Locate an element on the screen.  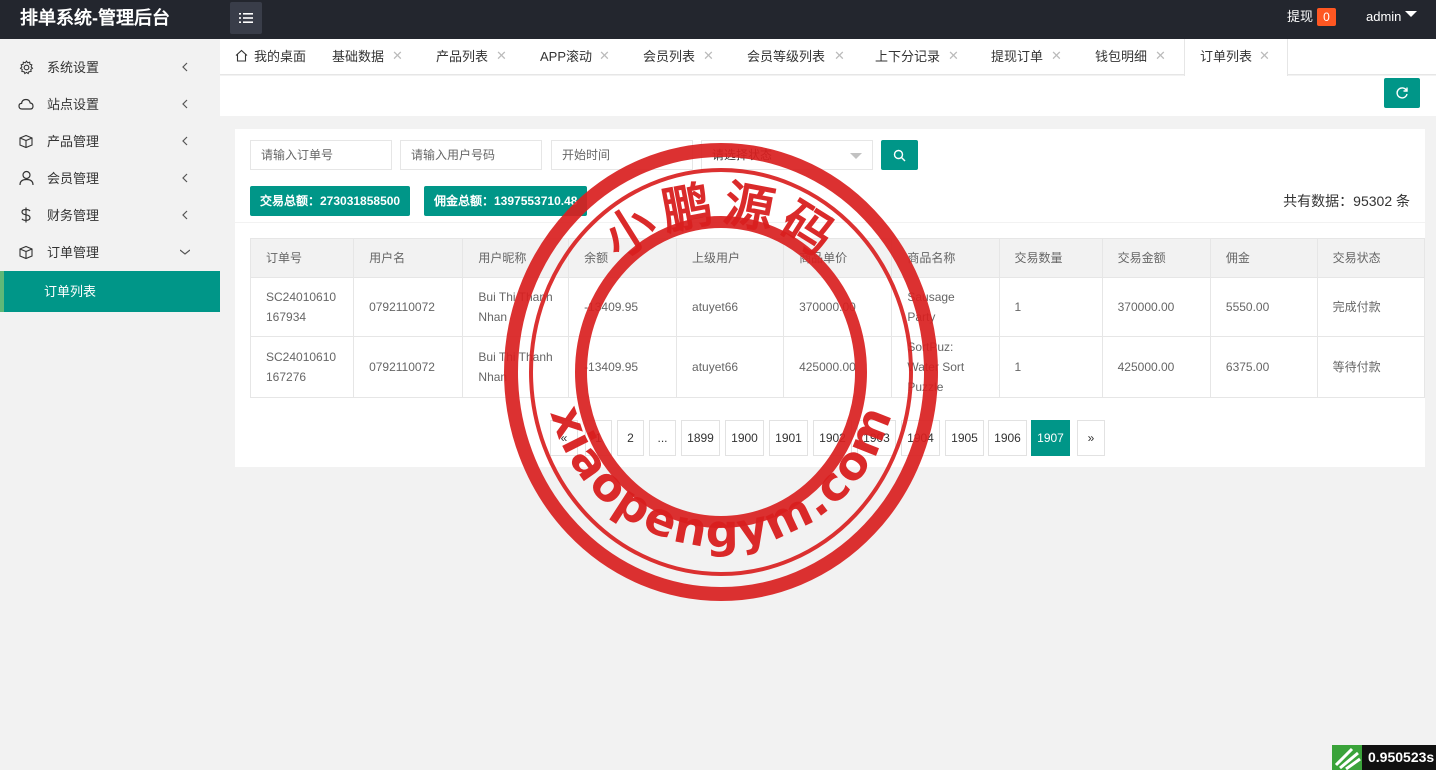
tab-withdraw-orders: 提现订单 ✕ is located at coordinates (1028, 57).